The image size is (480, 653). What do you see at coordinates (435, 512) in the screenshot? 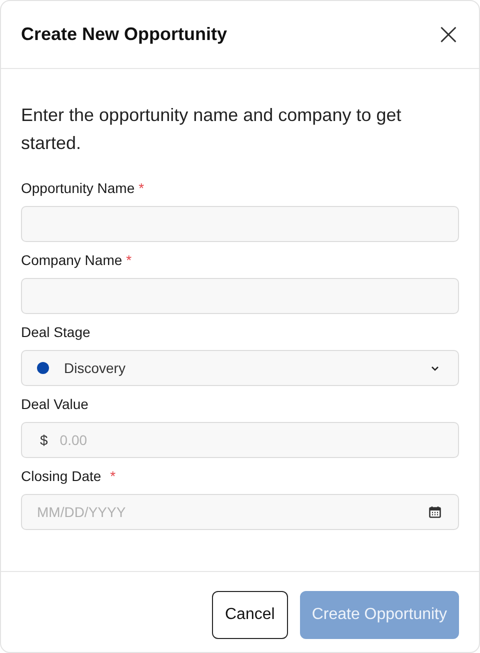
I see `calendar-icon` at bounding box center [435, 512].